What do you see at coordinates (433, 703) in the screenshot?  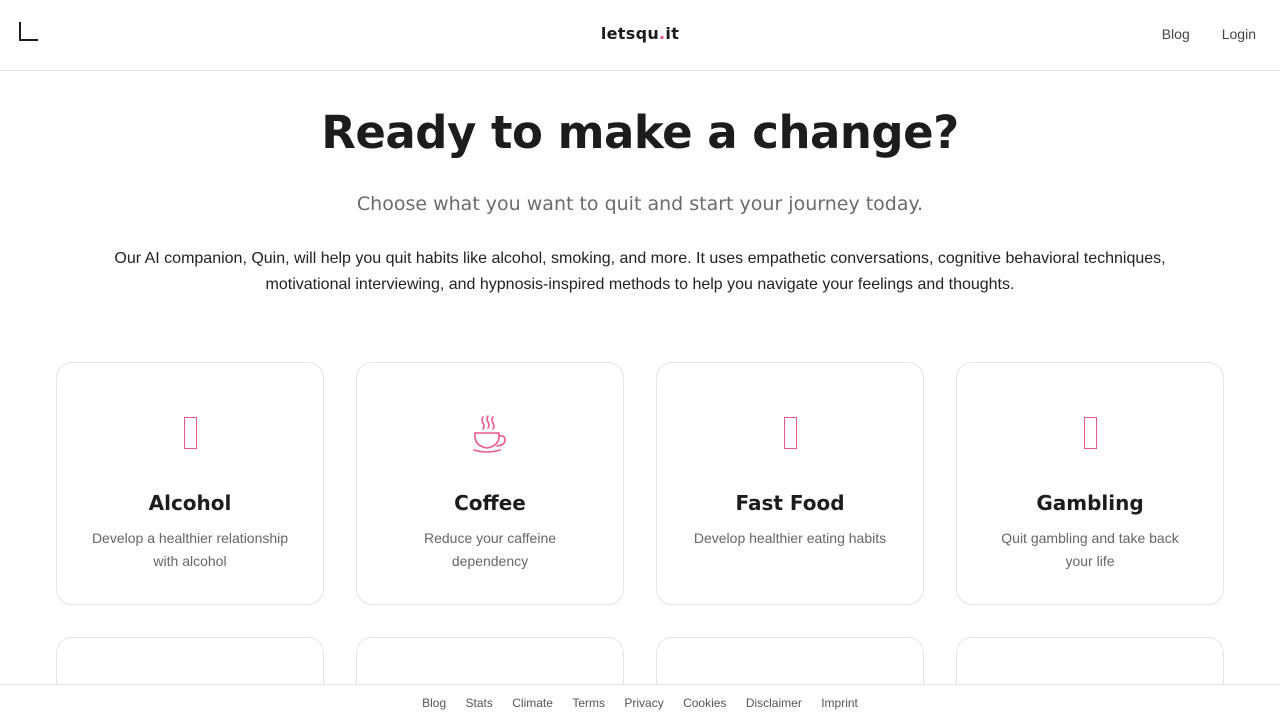 I see `footer-blog-link: Blog` at bounding box center [433, 703].